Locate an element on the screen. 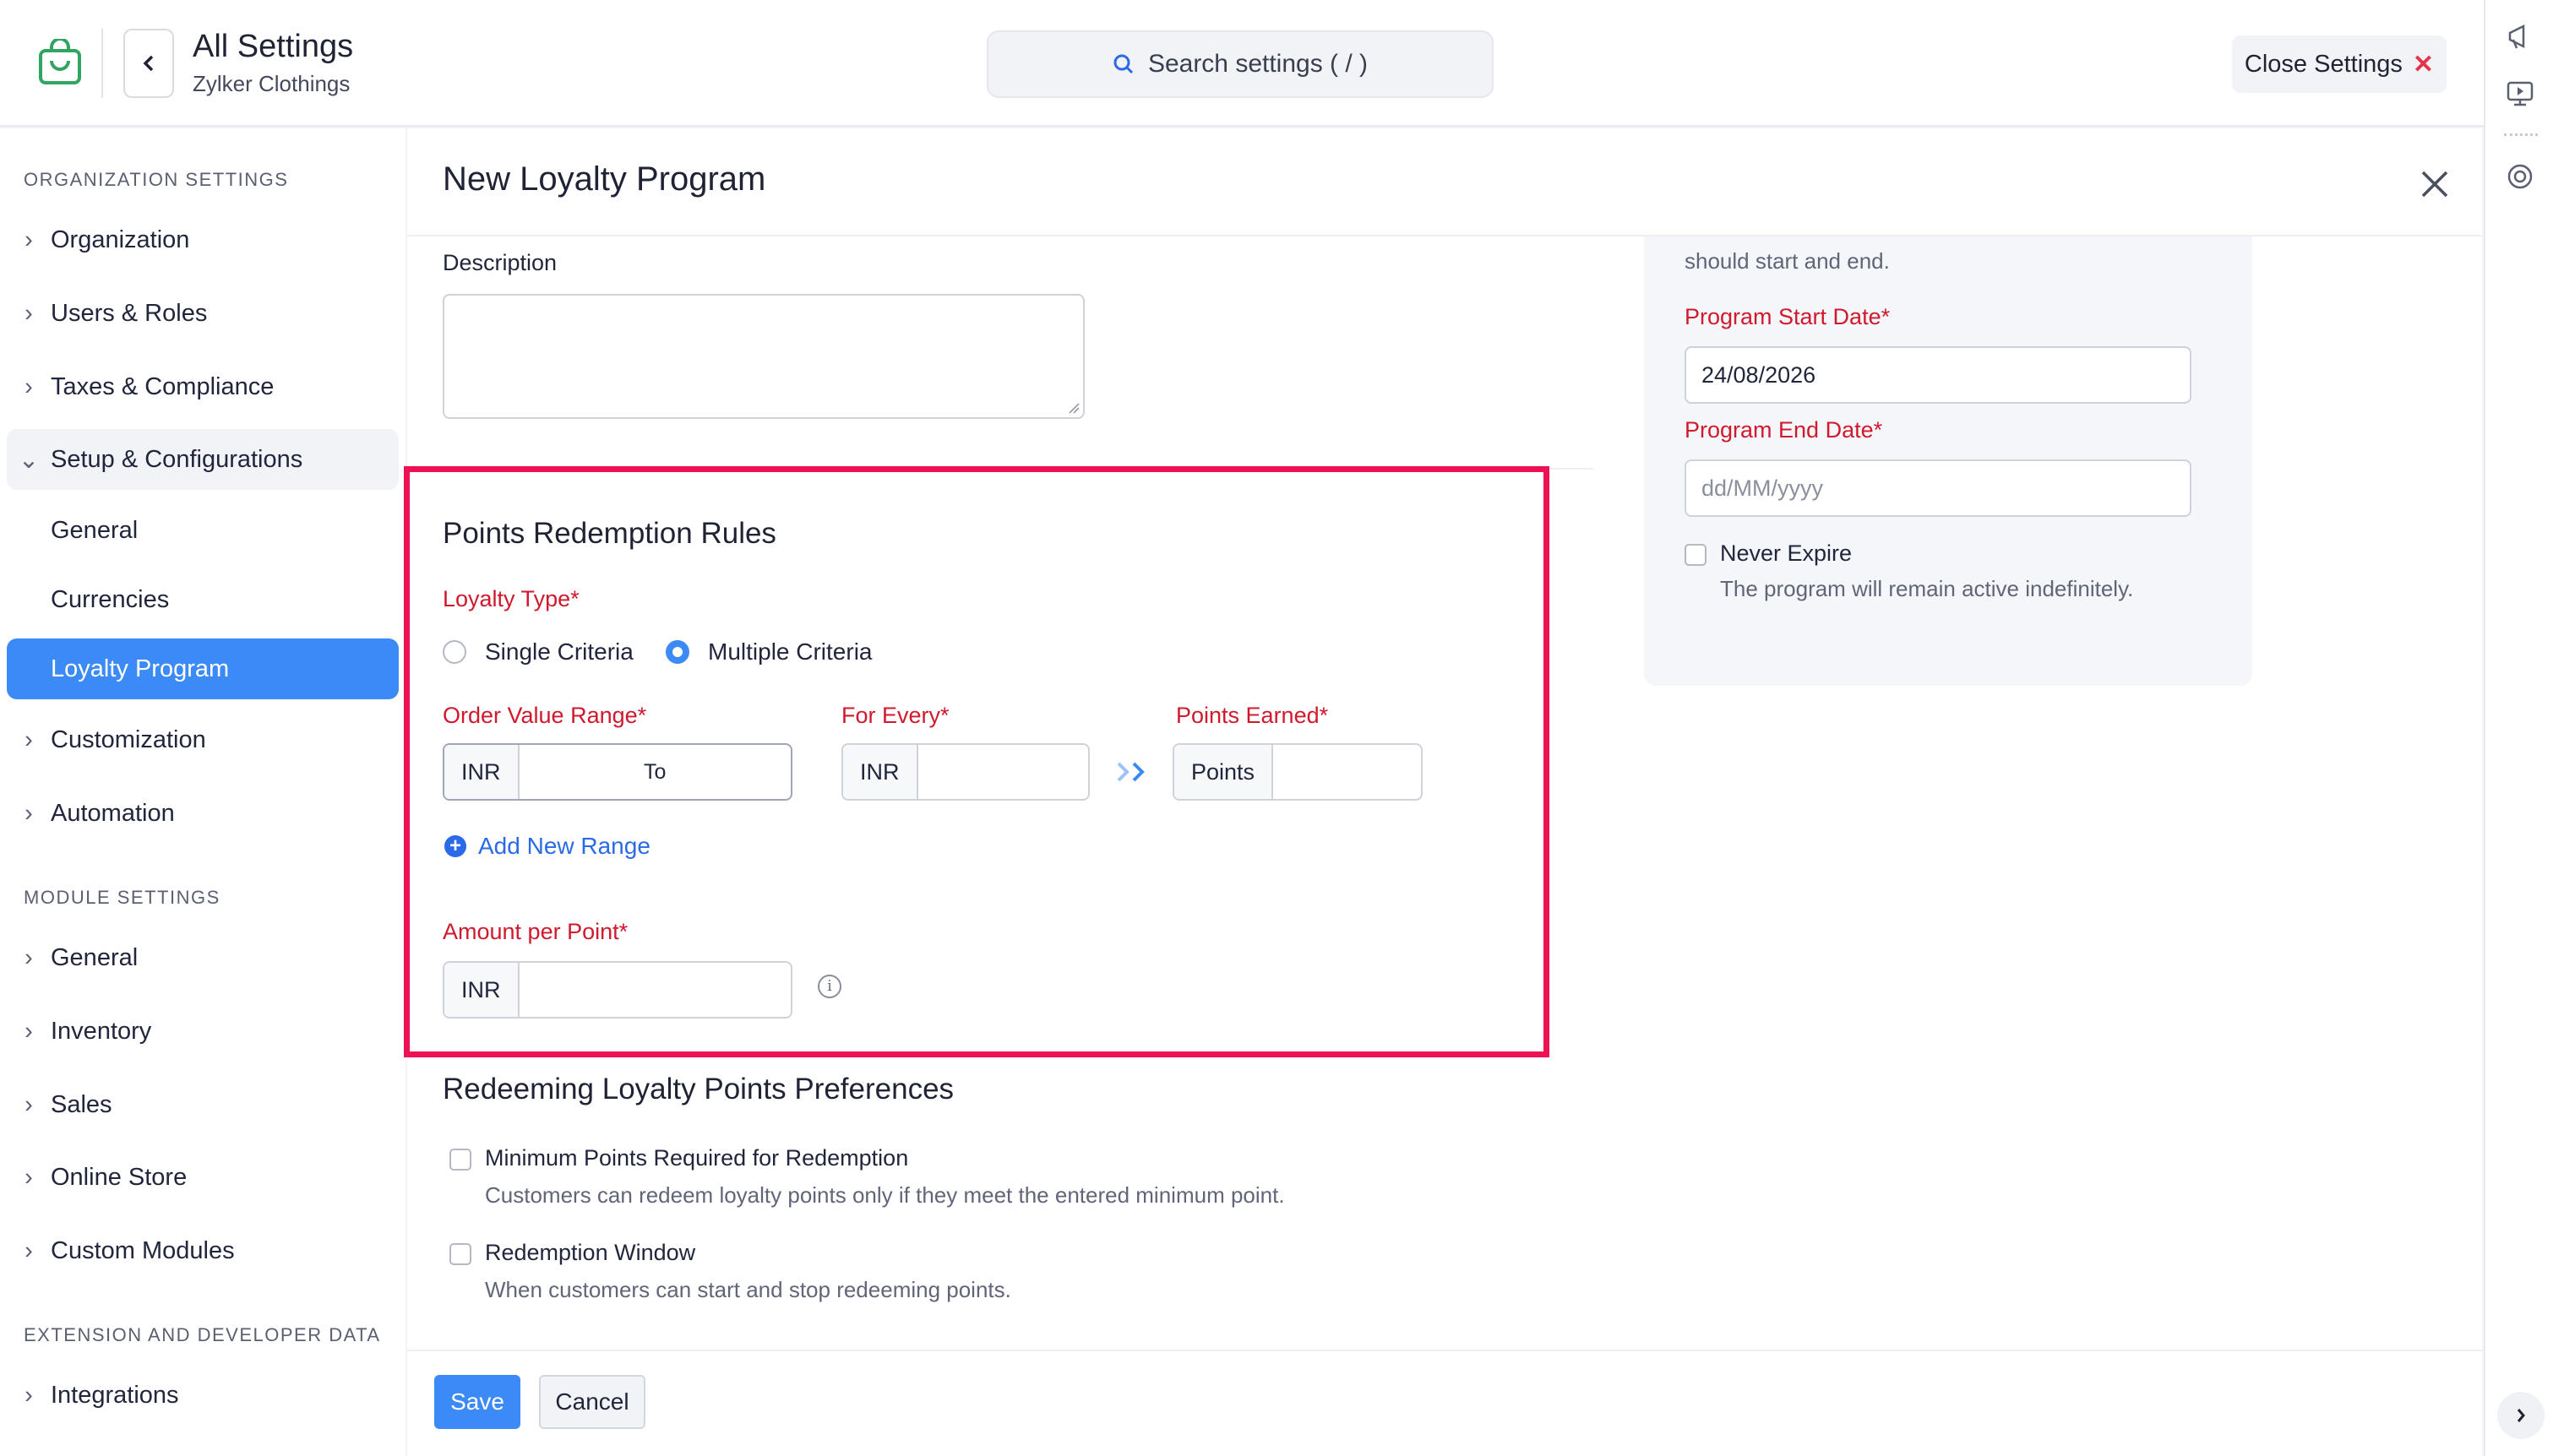  sidebar-subitem-currencies: Currencies is located at coordinates (203, 600).